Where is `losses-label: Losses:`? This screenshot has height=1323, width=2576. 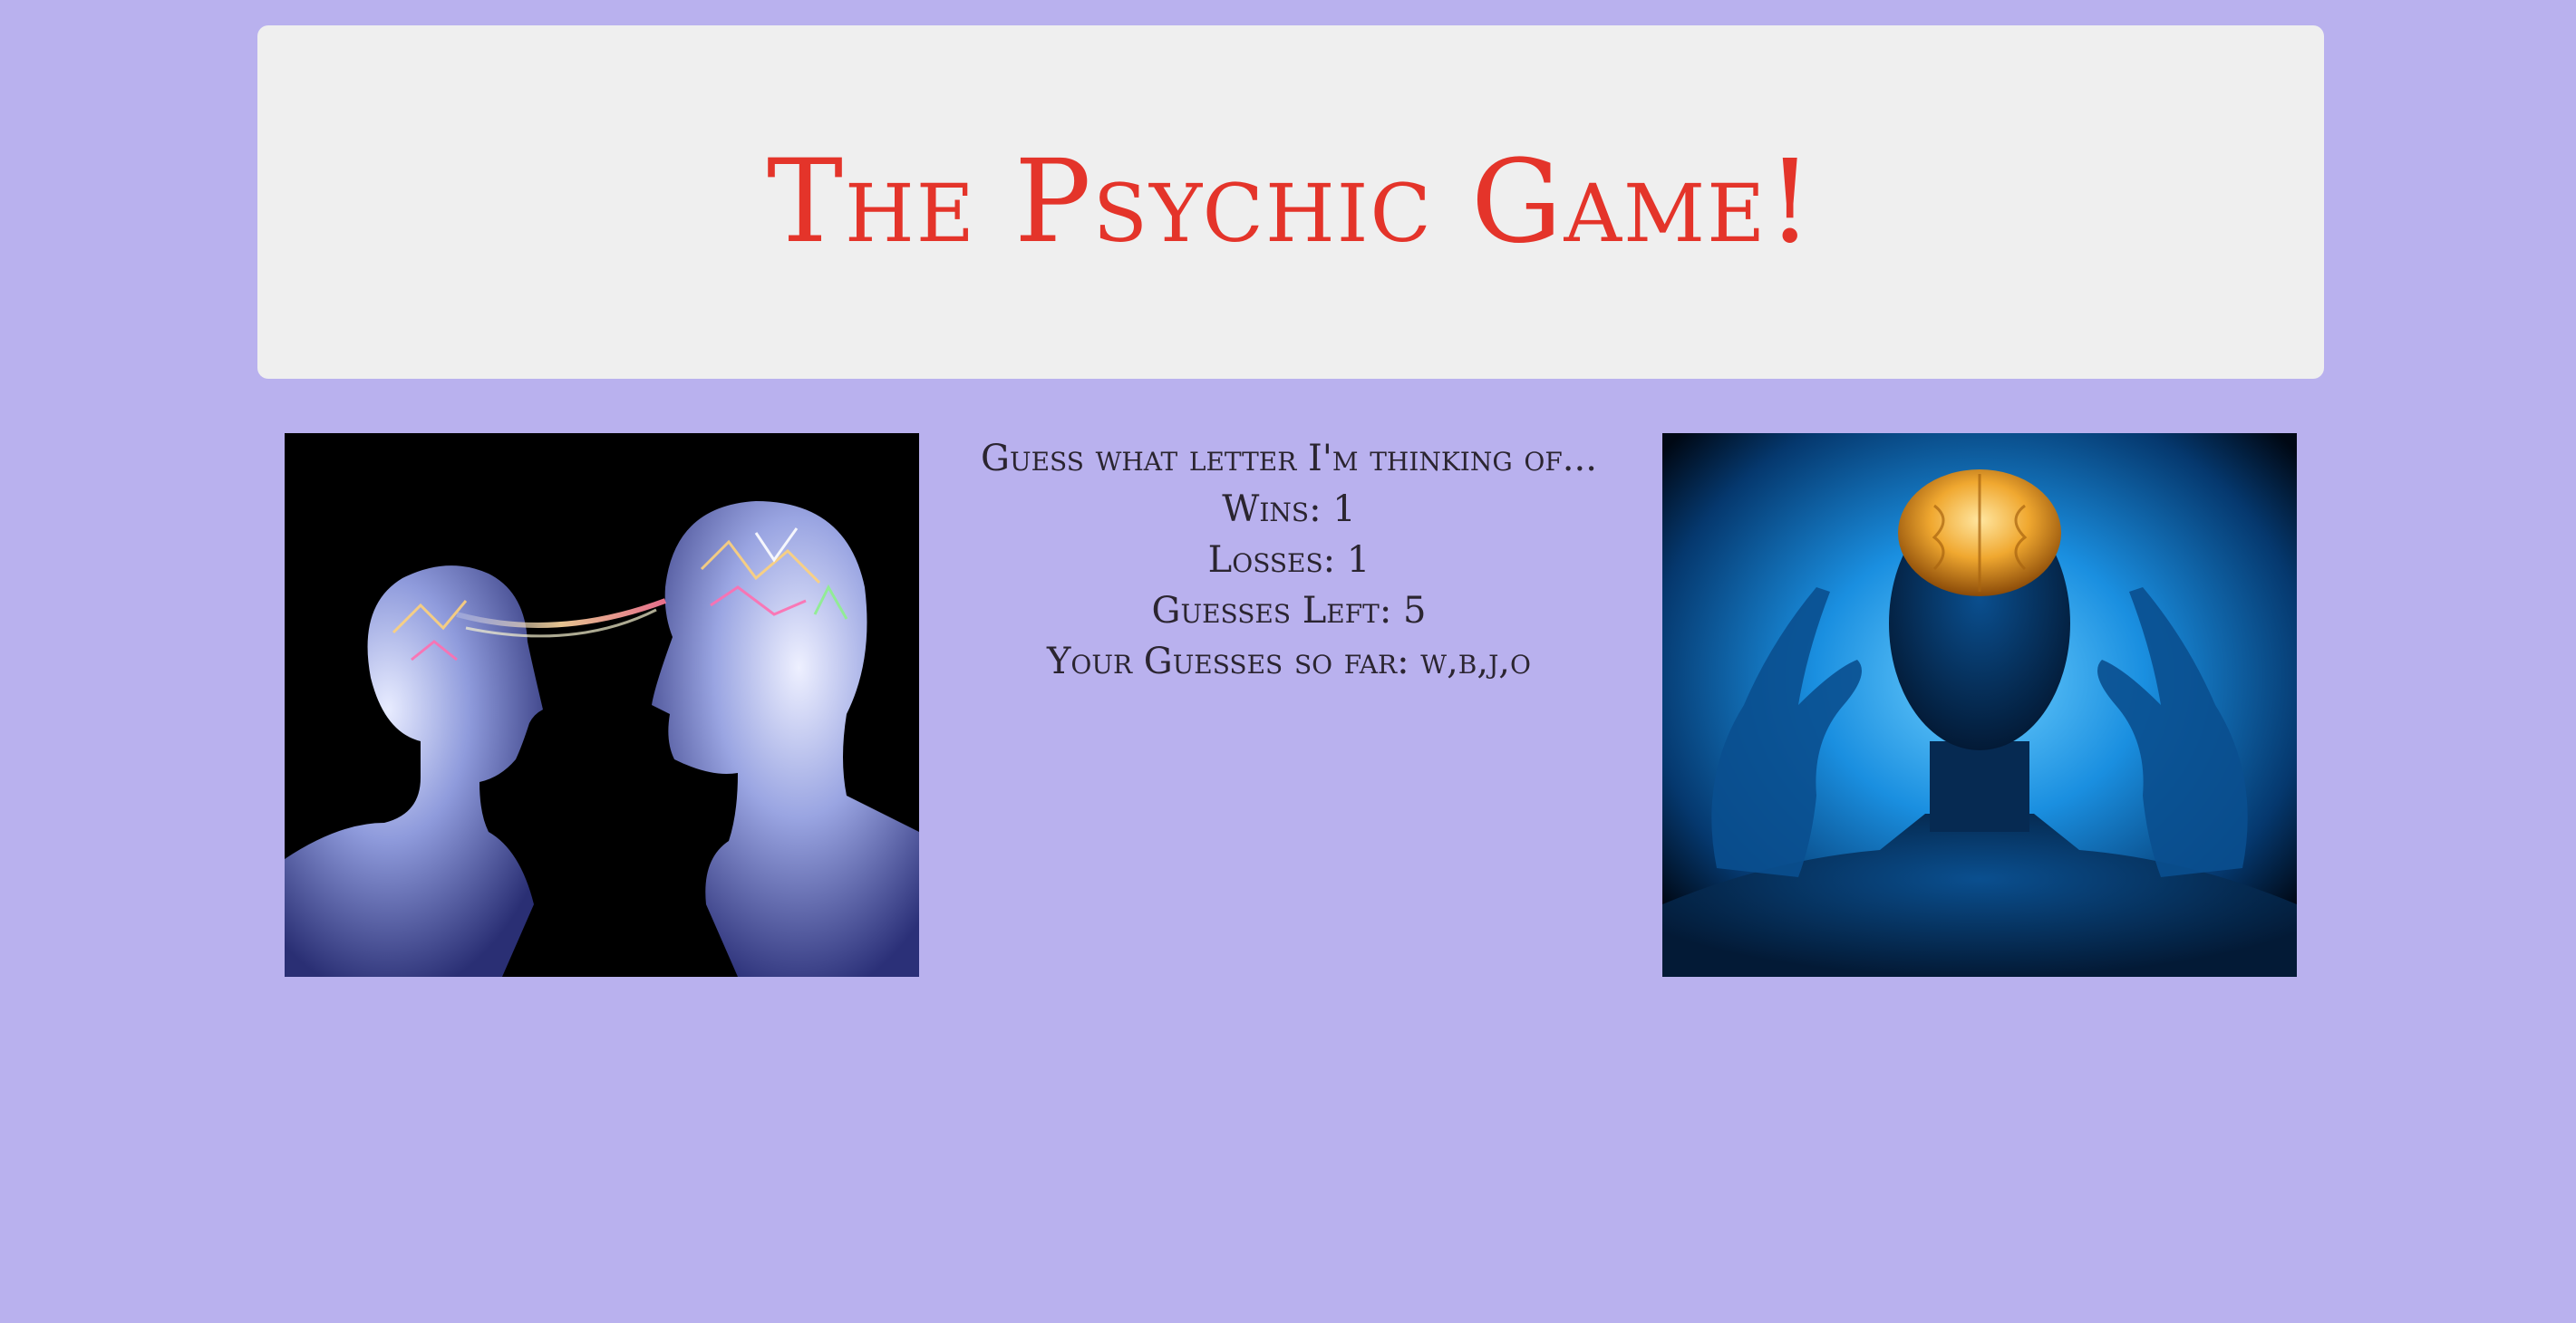
losses-label: Losses: is located at coordinates (1277, 560).